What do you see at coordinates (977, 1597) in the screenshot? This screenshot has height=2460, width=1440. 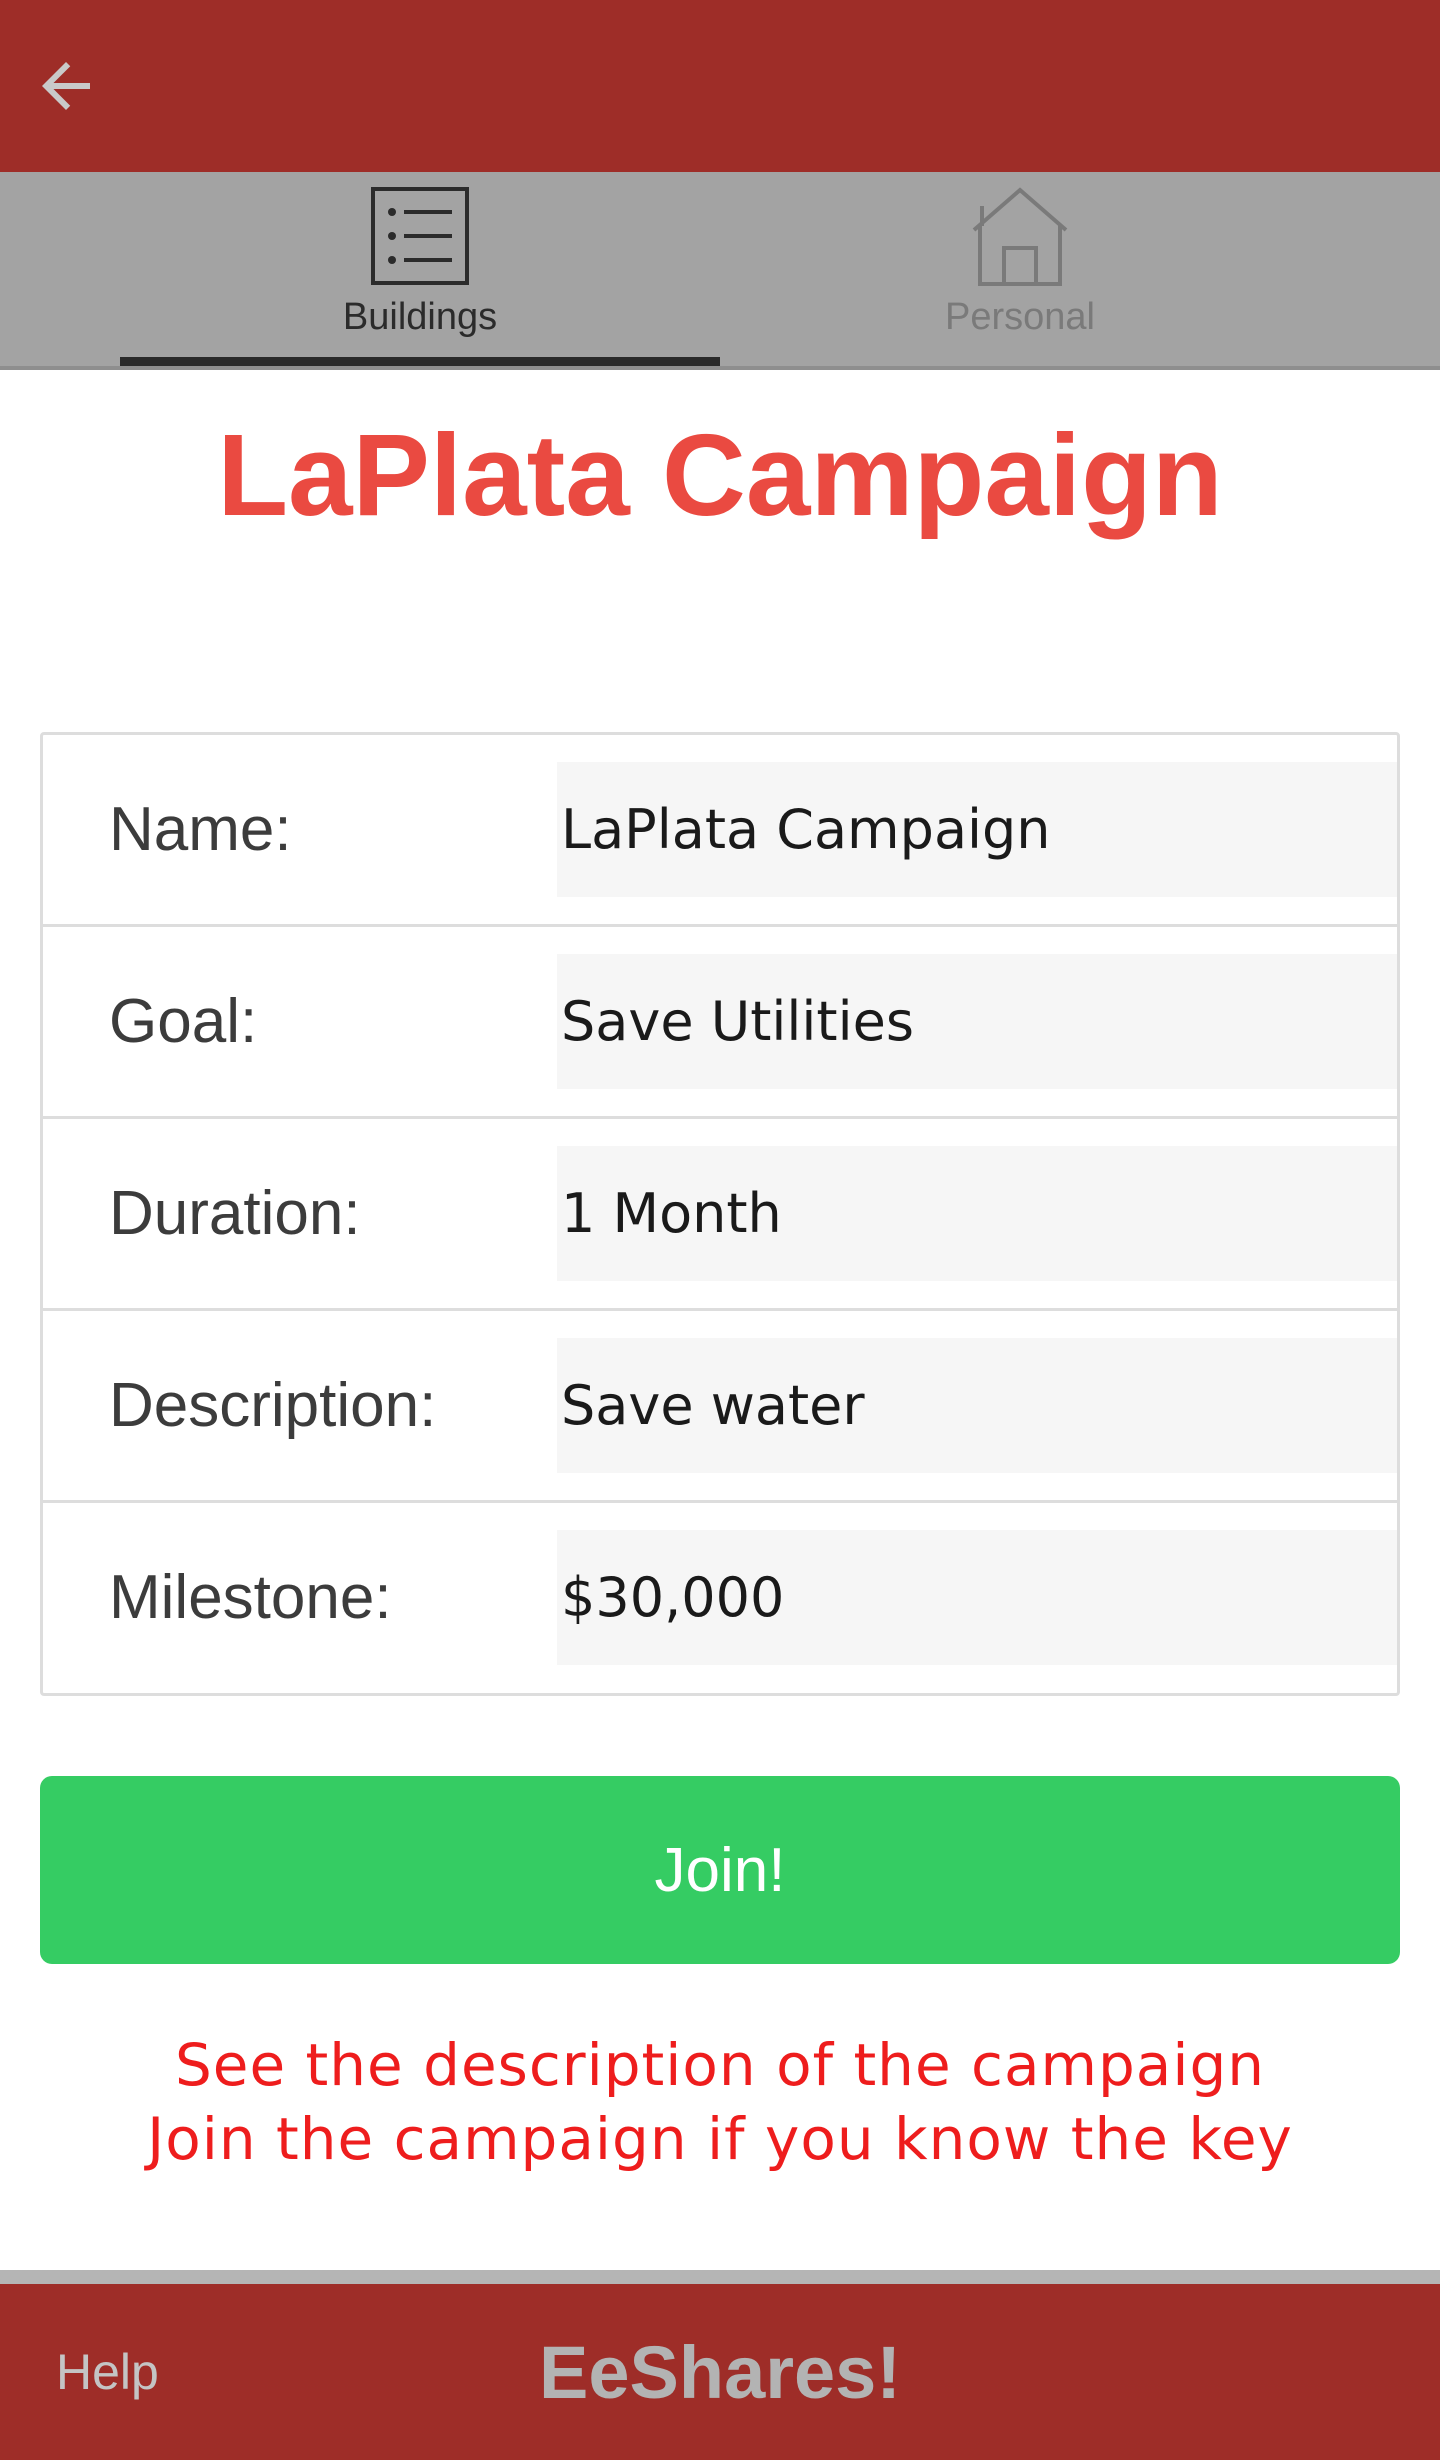 I see `milestone-field: $30,000` at bounding box center [977, 1597].